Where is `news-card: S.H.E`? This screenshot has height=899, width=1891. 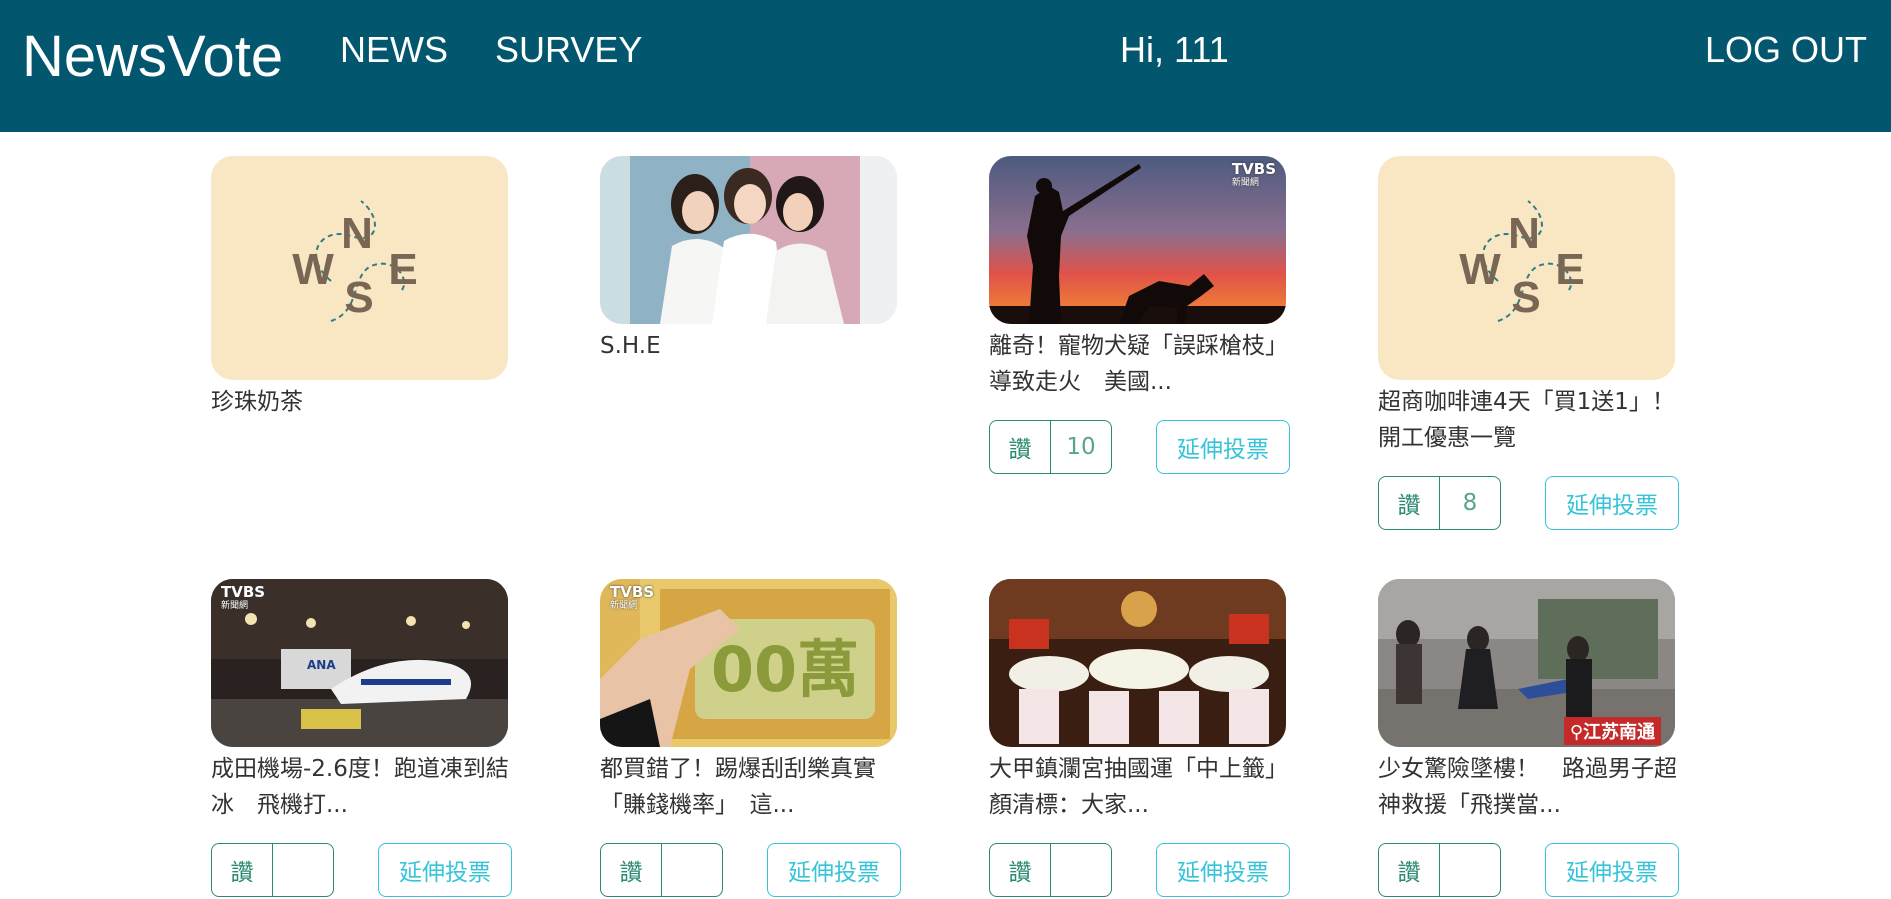 news-card: S.H.E is located at coordinates (750, 260).